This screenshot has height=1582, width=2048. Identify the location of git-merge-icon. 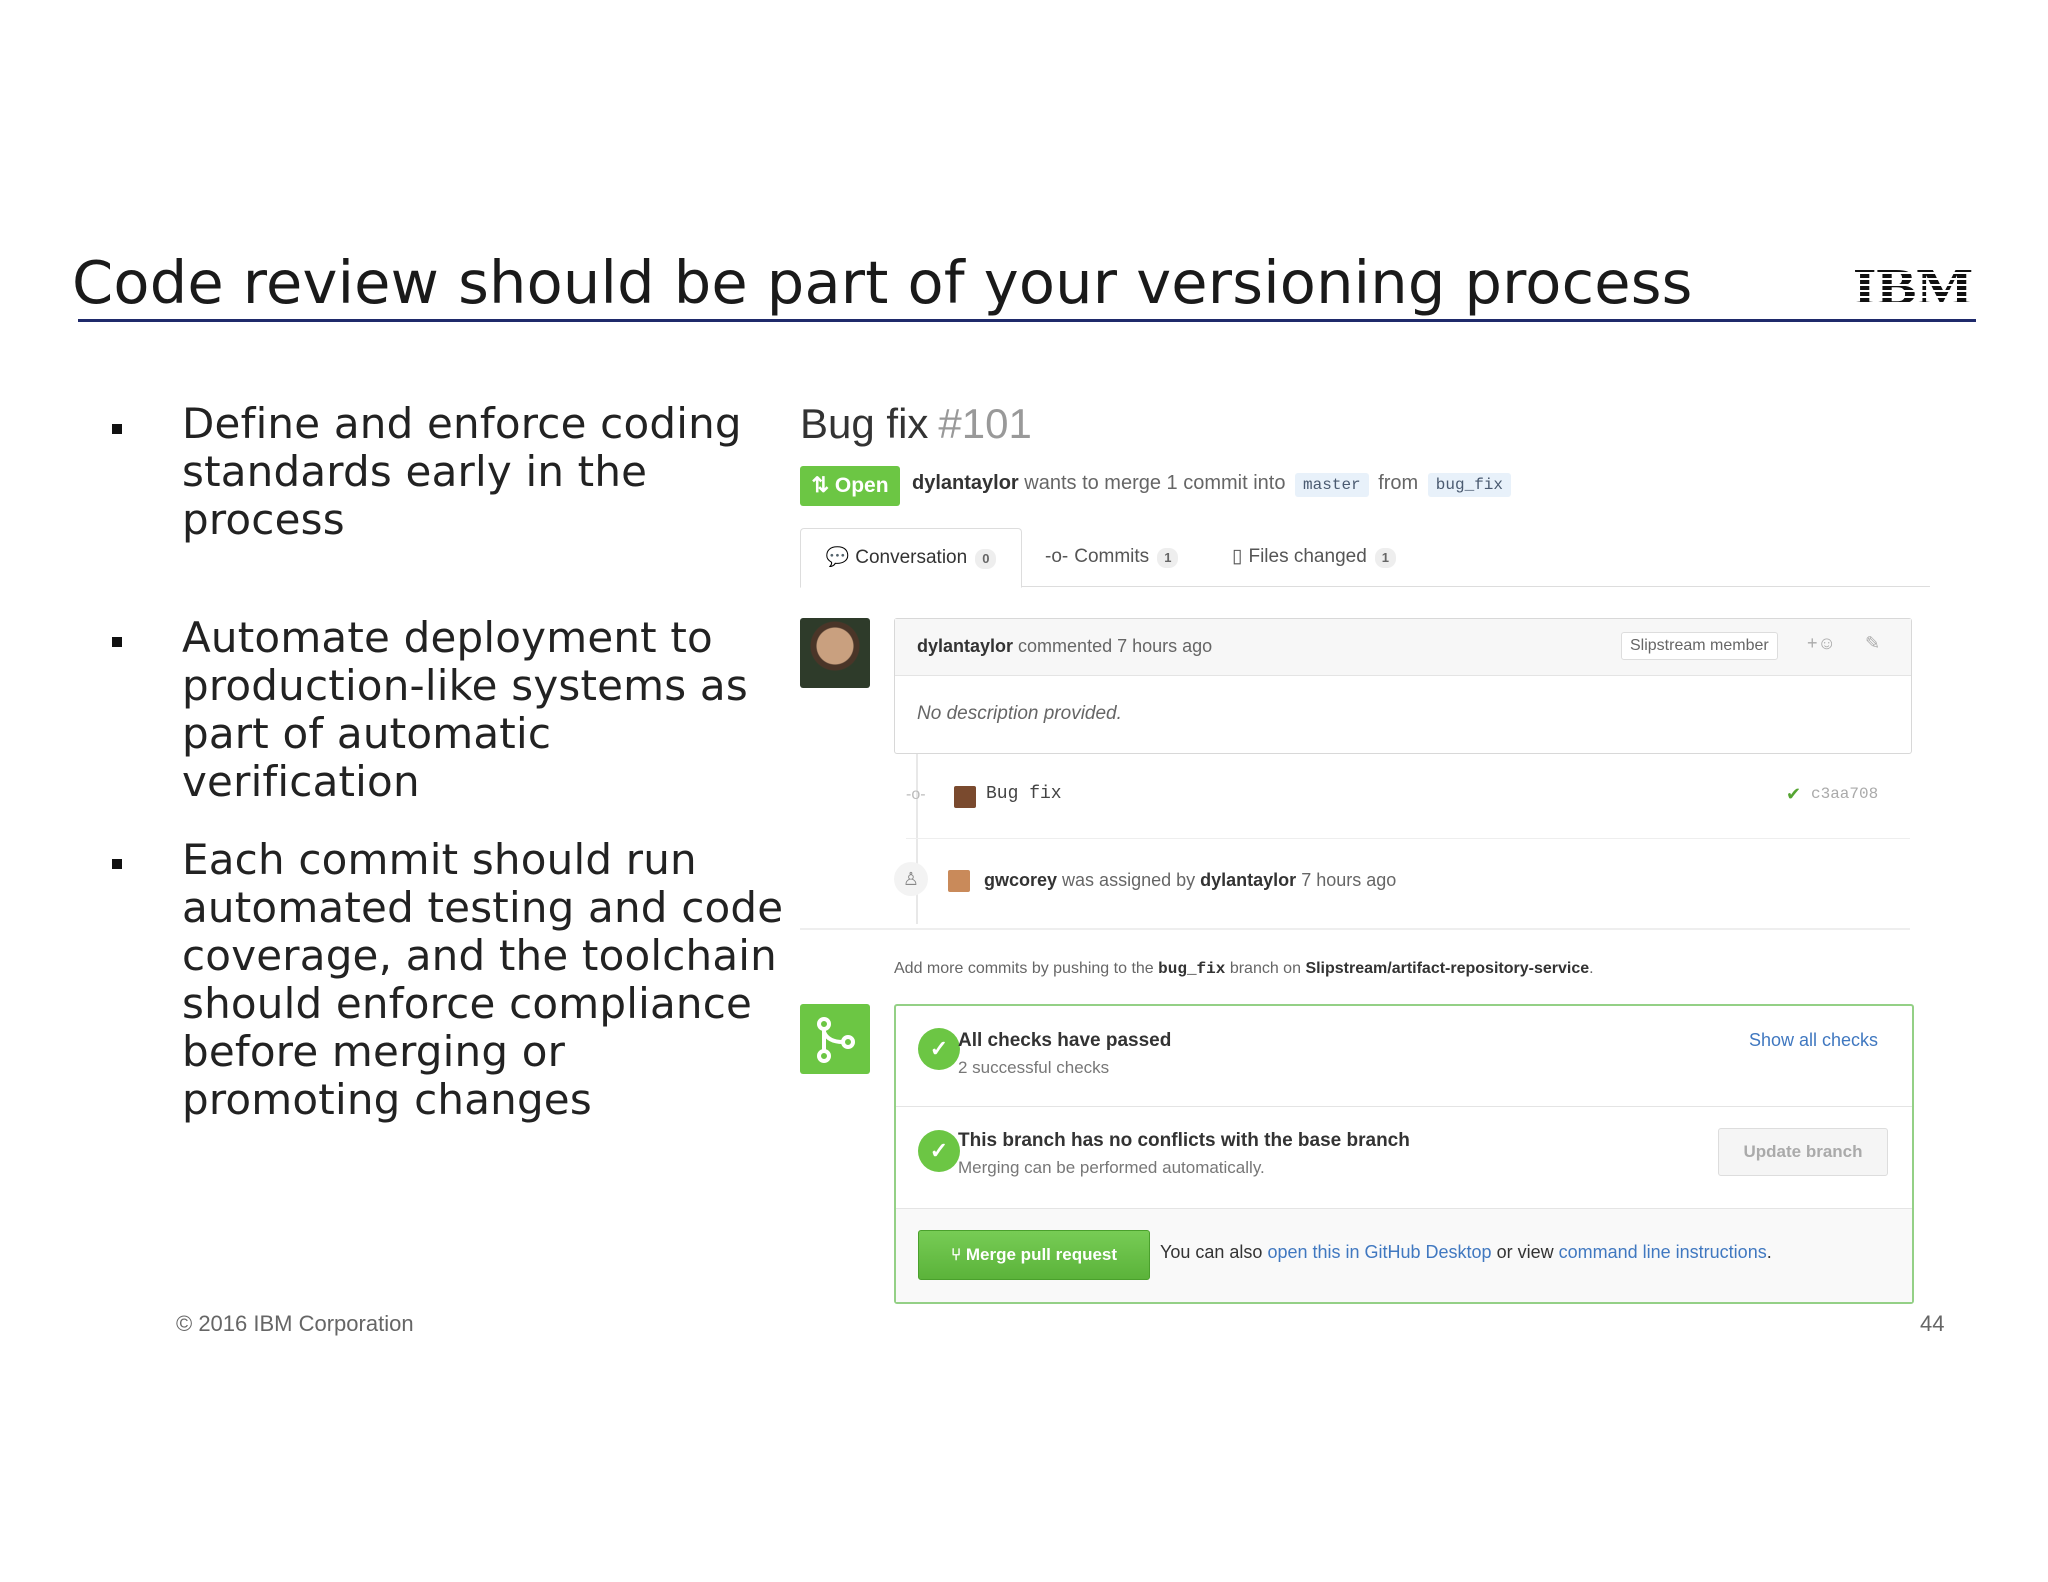
(836, 1040).